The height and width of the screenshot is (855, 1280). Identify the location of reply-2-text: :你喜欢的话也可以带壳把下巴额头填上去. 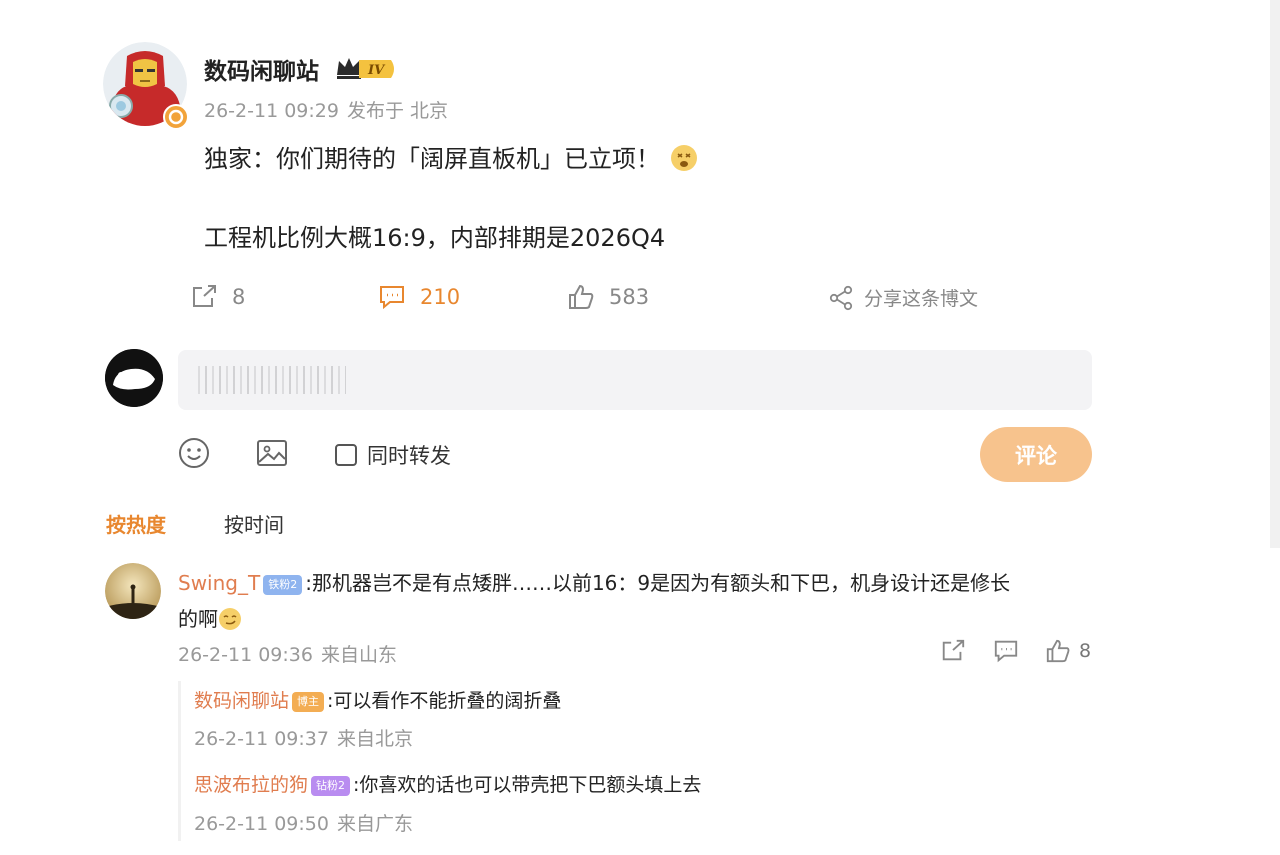
(527, 785).